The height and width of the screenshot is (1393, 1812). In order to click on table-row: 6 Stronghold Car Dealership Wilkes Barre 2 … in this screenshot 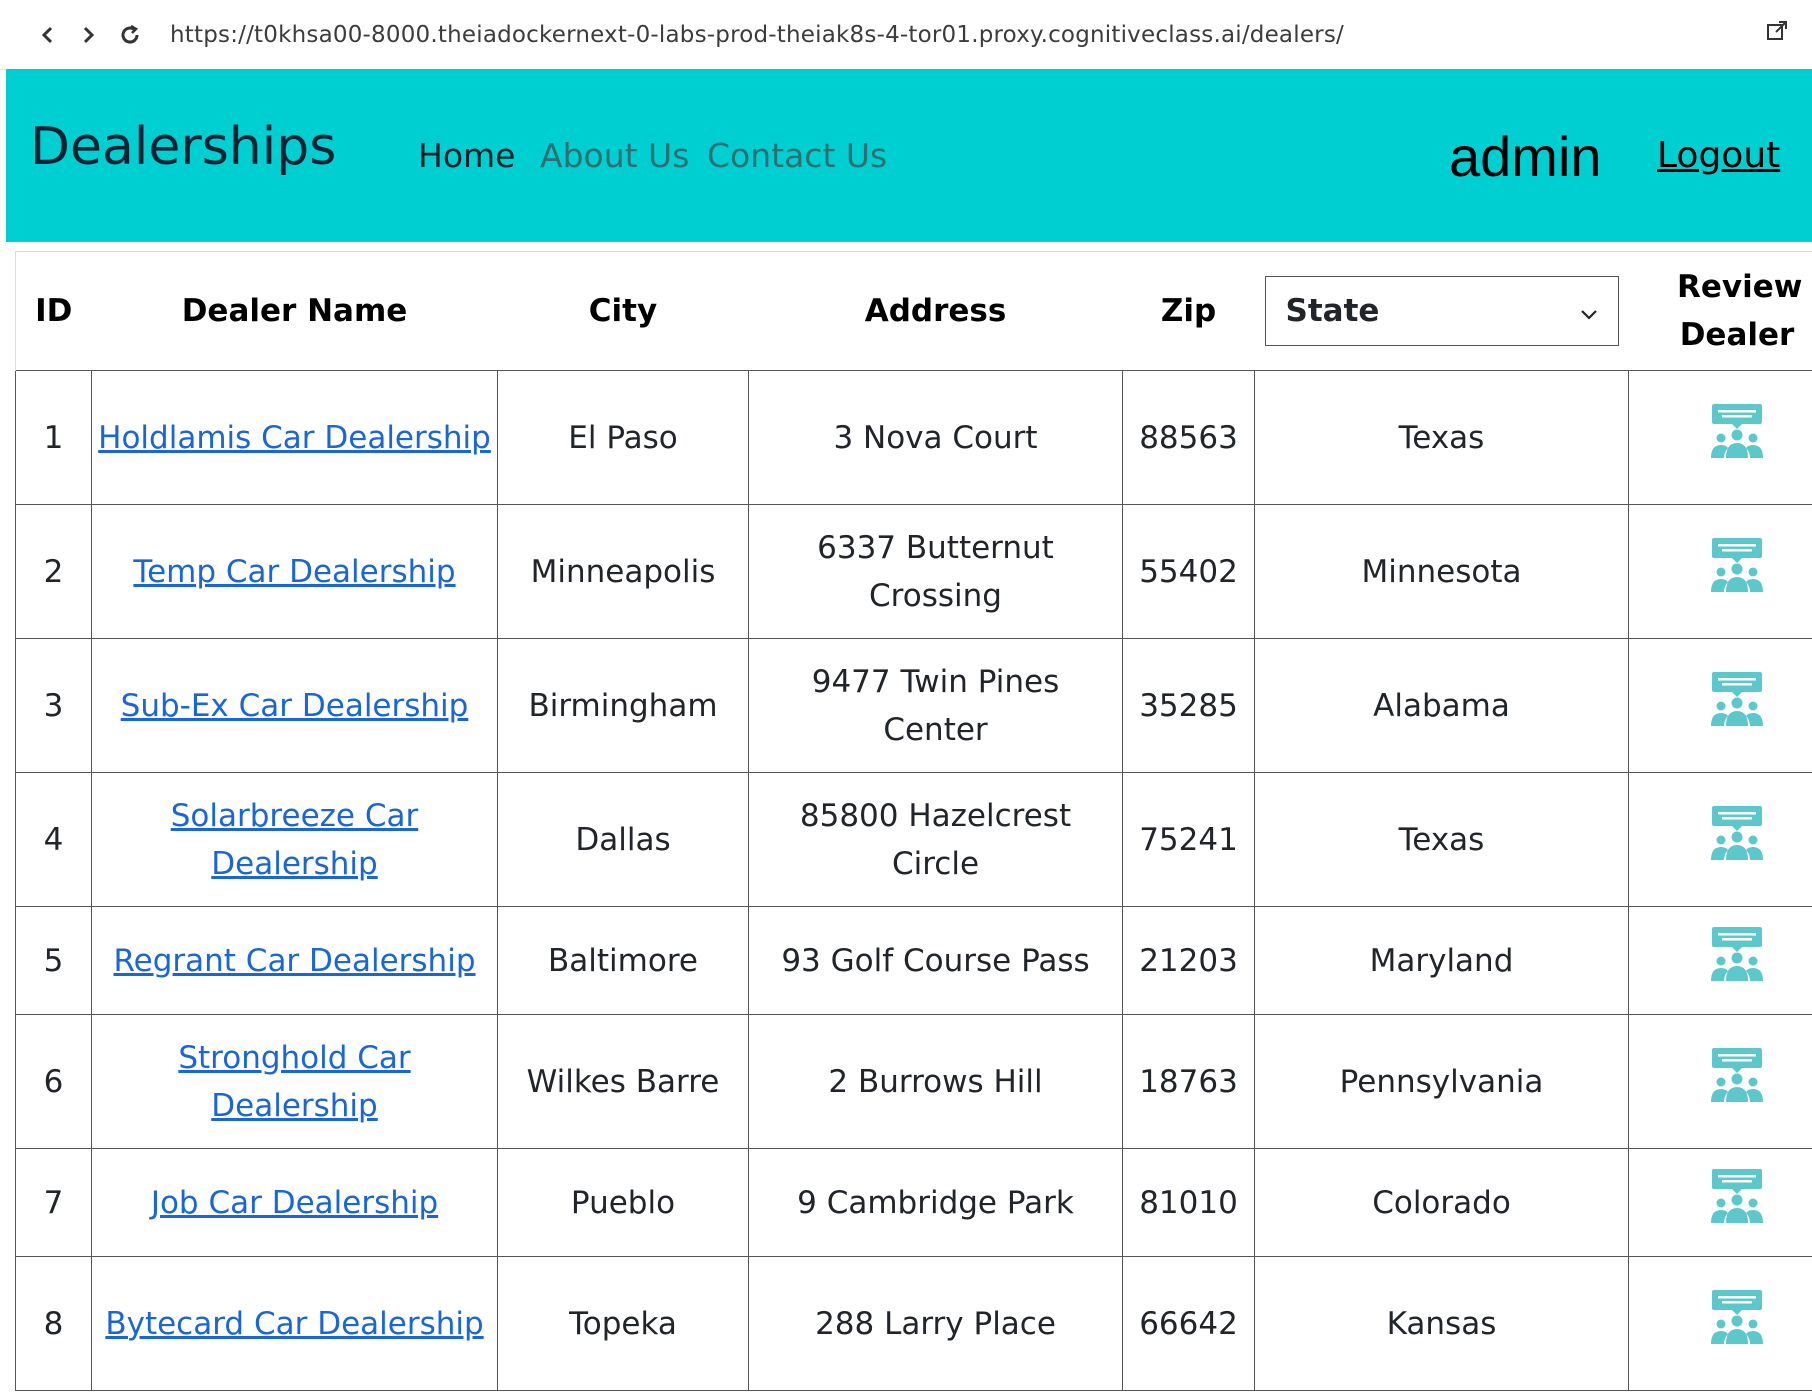, I will do `click(913, 1081)`.